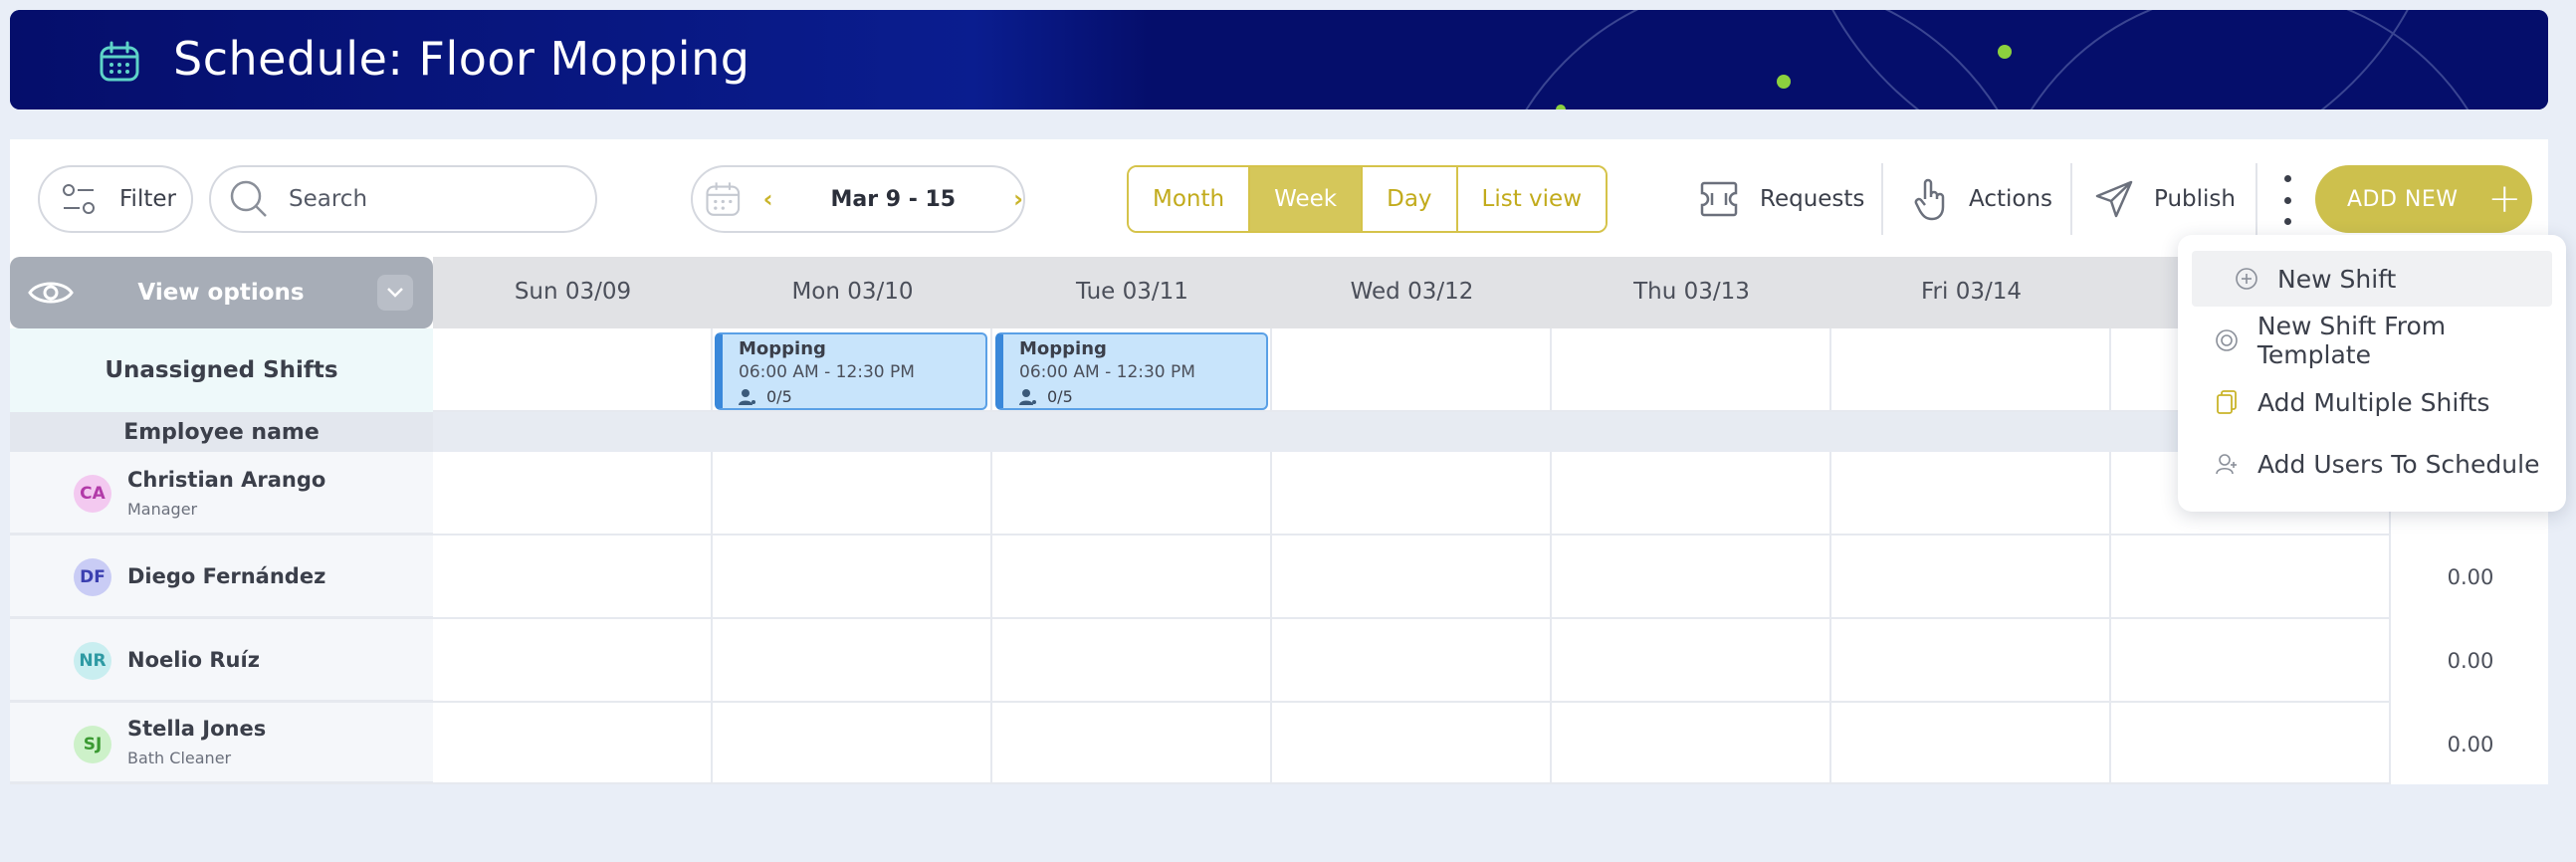  I want to click on employee-row-header: SJ Stella Jones Bath Cleaner, so click(221, 743).